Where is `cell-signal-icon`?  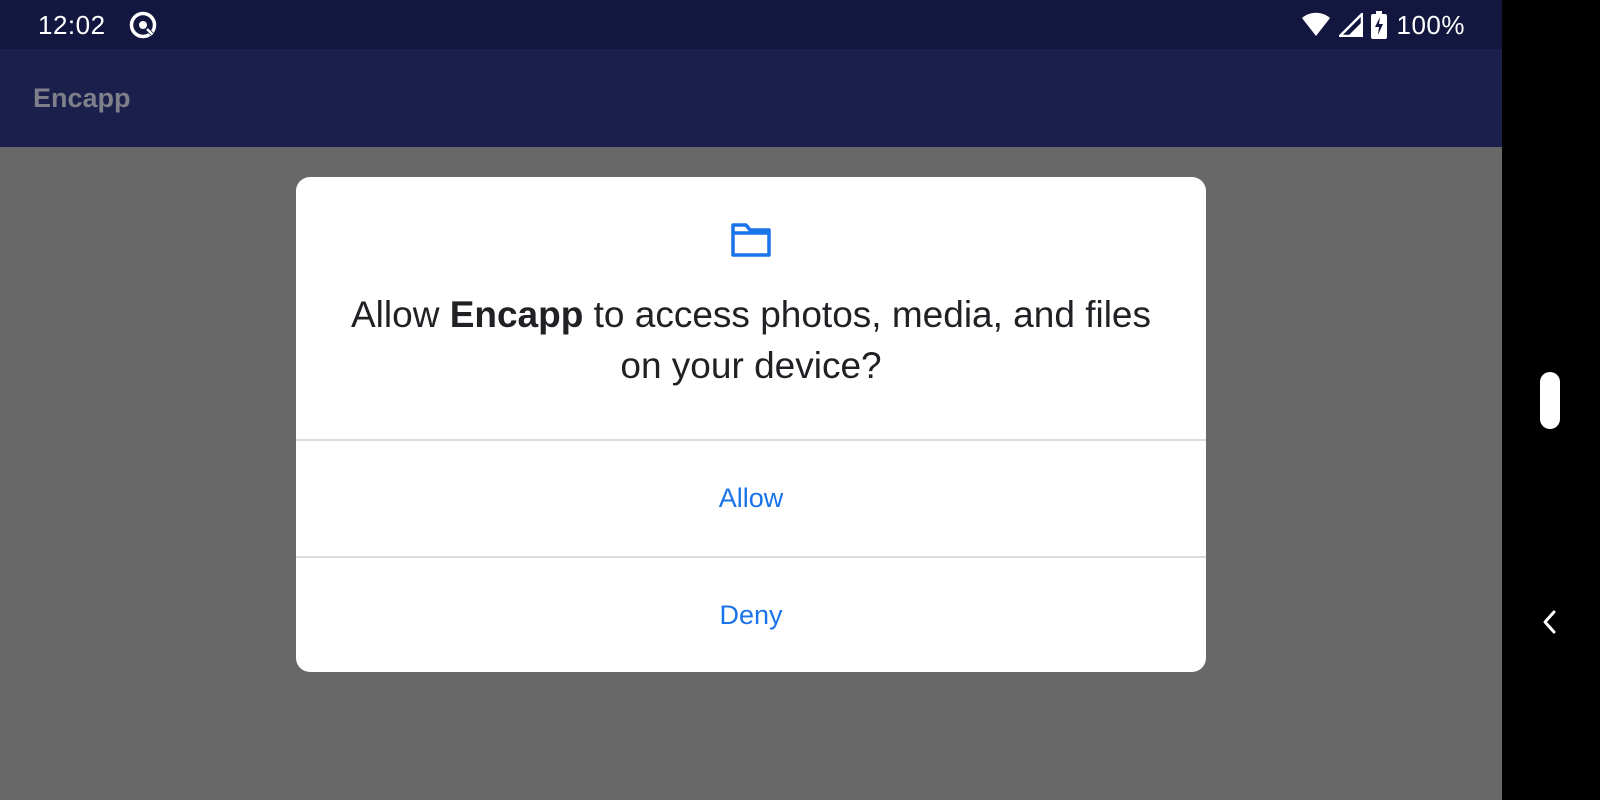
cell-signal-icon is located at coordinates (1350, 25).